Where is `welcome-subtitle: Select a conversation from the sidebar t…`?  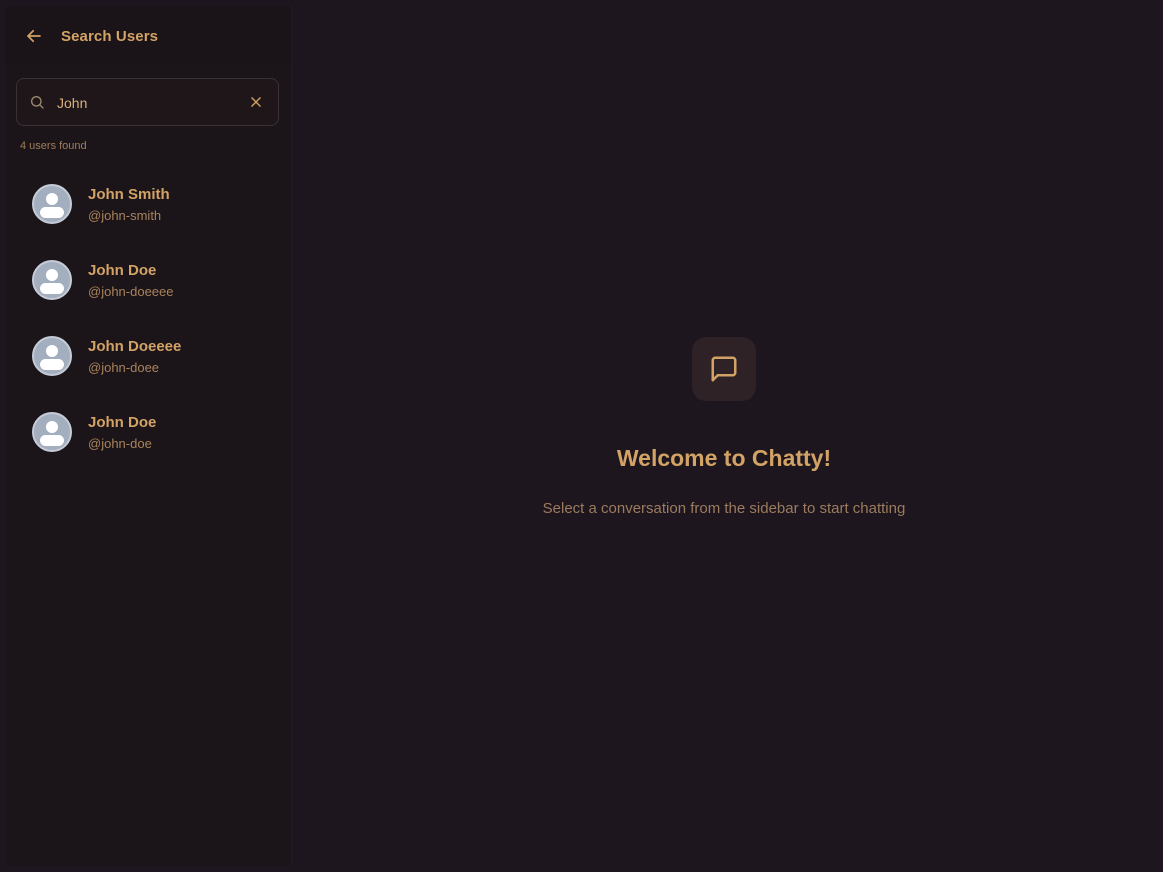 welcome-subtitle: Select a conversation from the sidebar t… is located at coordinates (724, 508).